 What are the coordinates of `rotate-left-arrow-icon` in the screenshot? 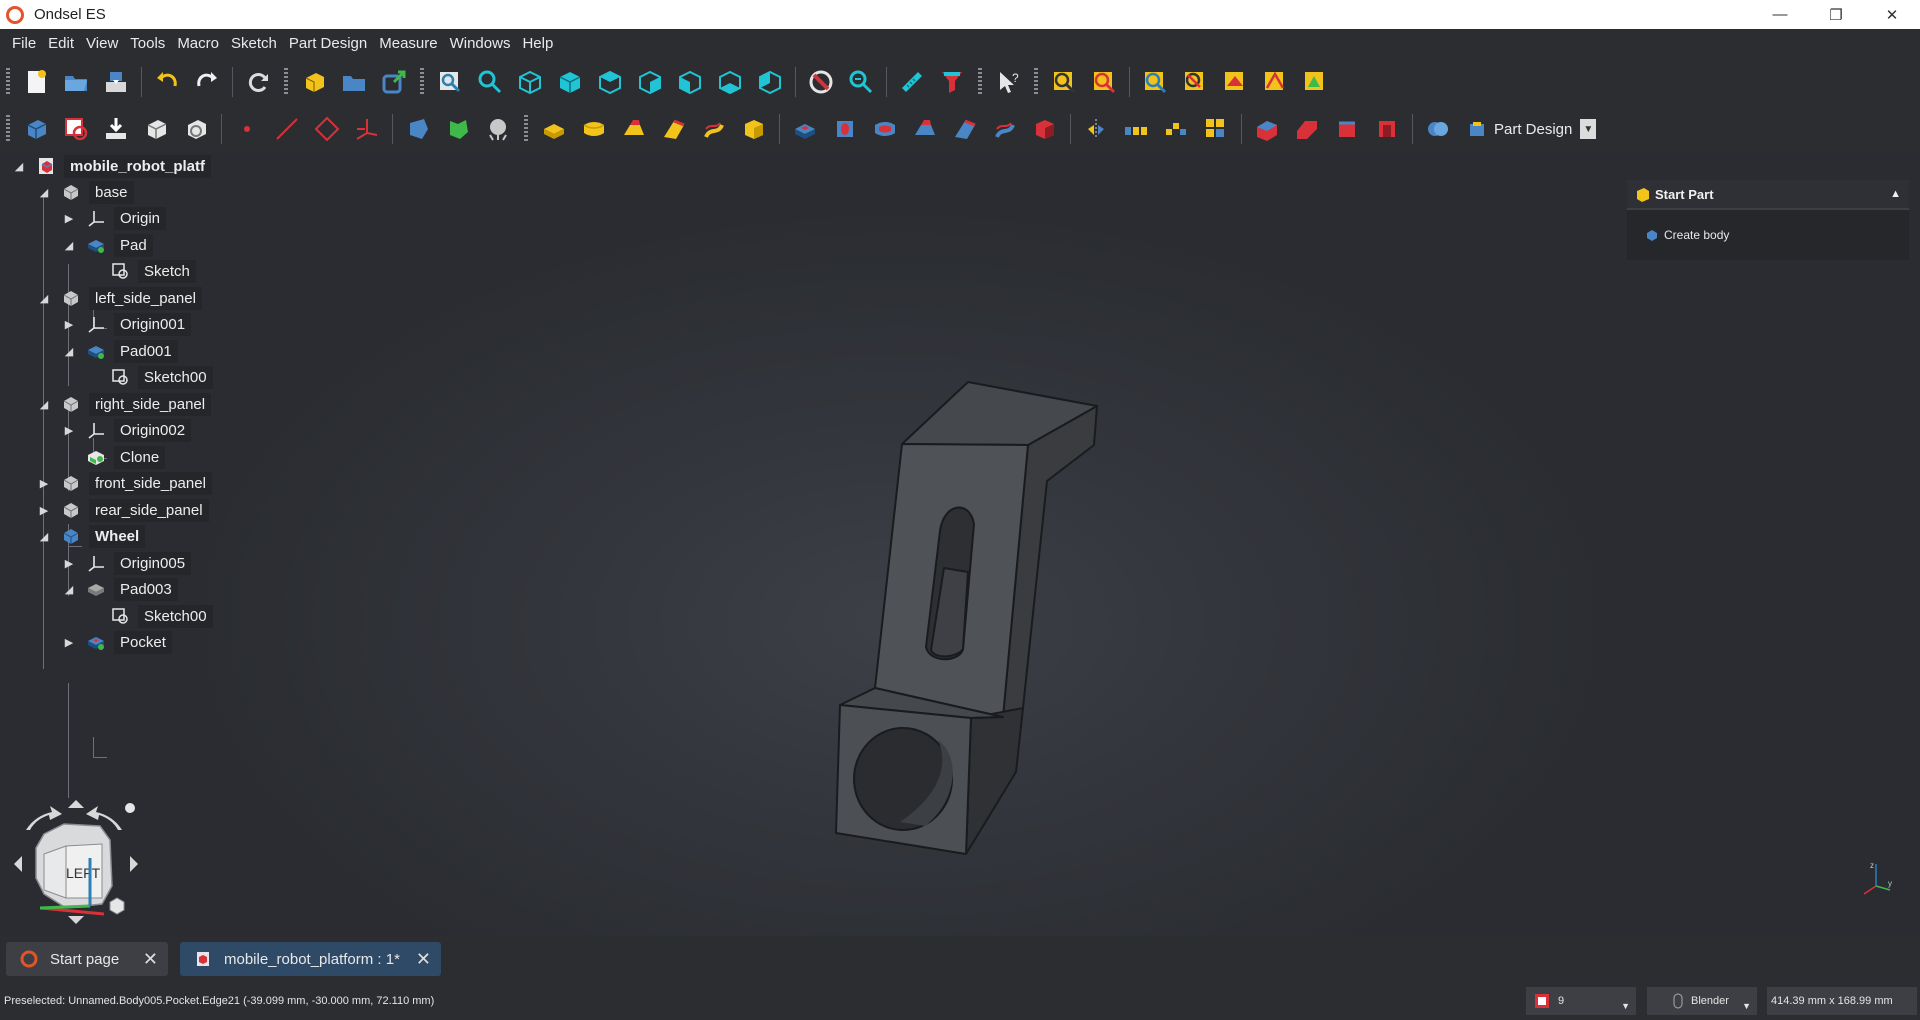 It's located at (44, 818).